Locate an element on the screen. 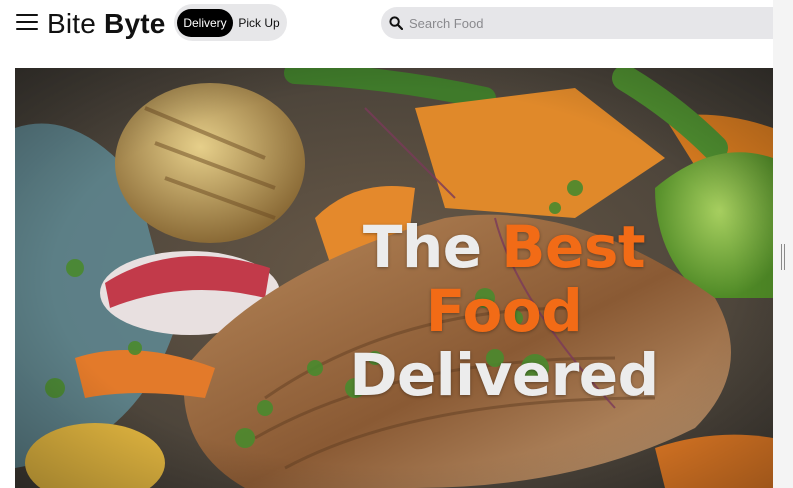 Image resolution: width=793 pixels, height=488 pixels. scrollbar-grip-handle is located at coordinates (783, 257).